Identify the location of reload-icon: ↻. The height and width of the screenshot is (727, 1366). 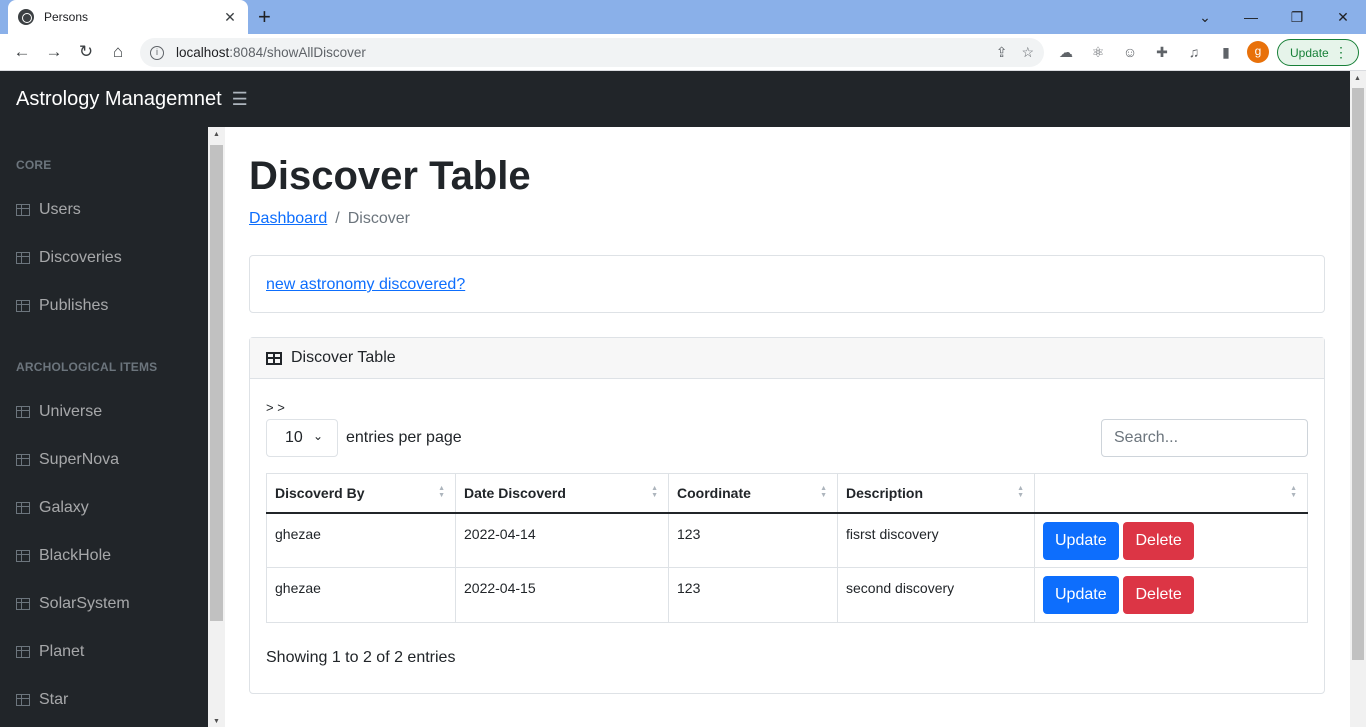
(86, 52).